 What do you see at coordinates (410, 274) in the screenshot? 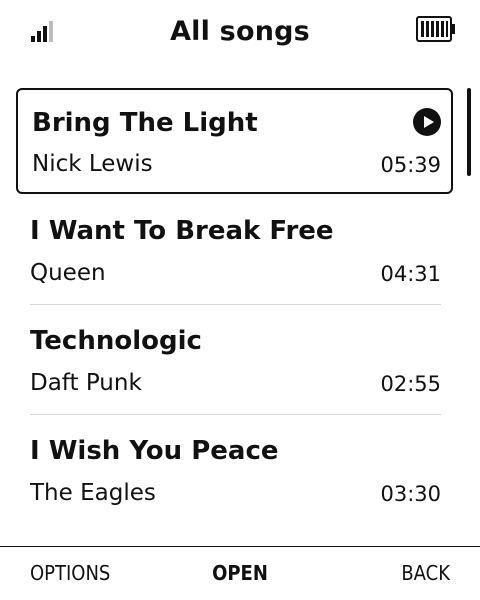
I see `song-duration: 04:31` at bounding box center [410, 274].